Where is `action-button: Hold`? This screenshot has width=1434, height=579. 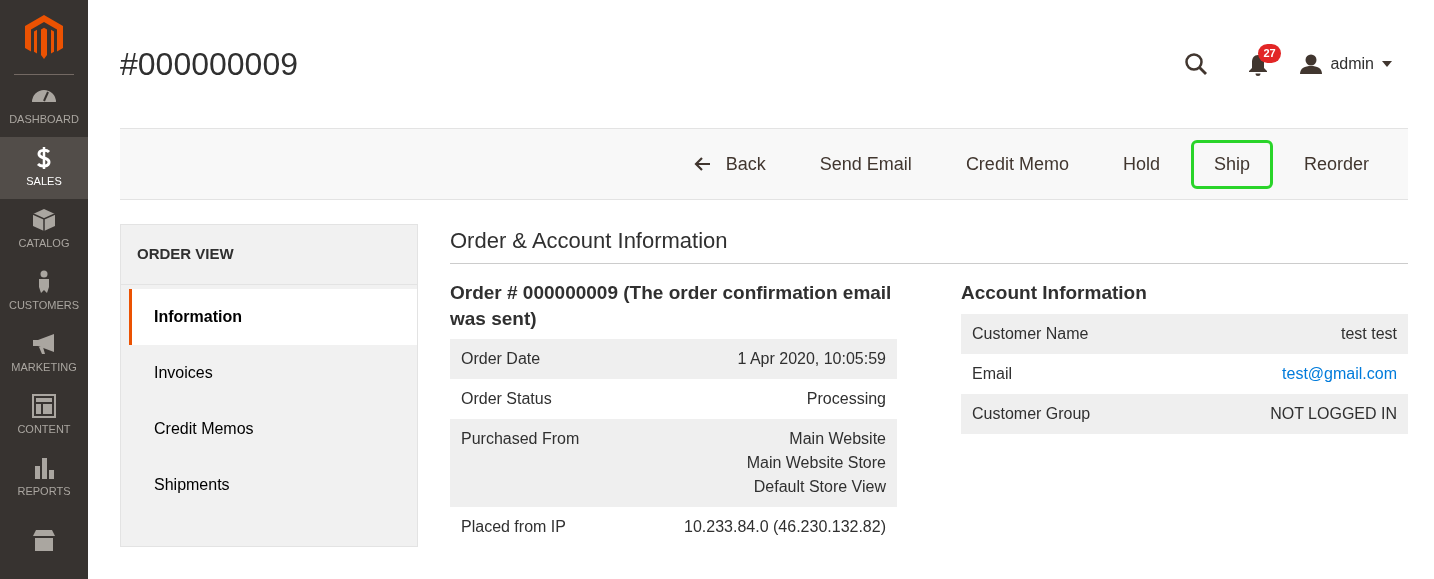 action-button: Hold is located at coordinates (1141, 164).